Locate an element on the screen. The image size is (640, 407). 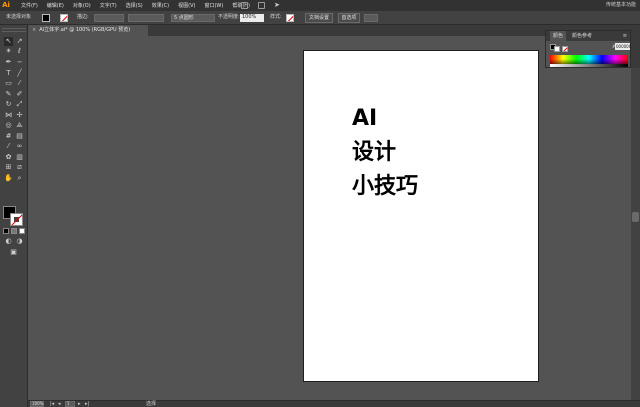
eyedropper-tool-icon: ⁄ is located at coordinates (8, 146).